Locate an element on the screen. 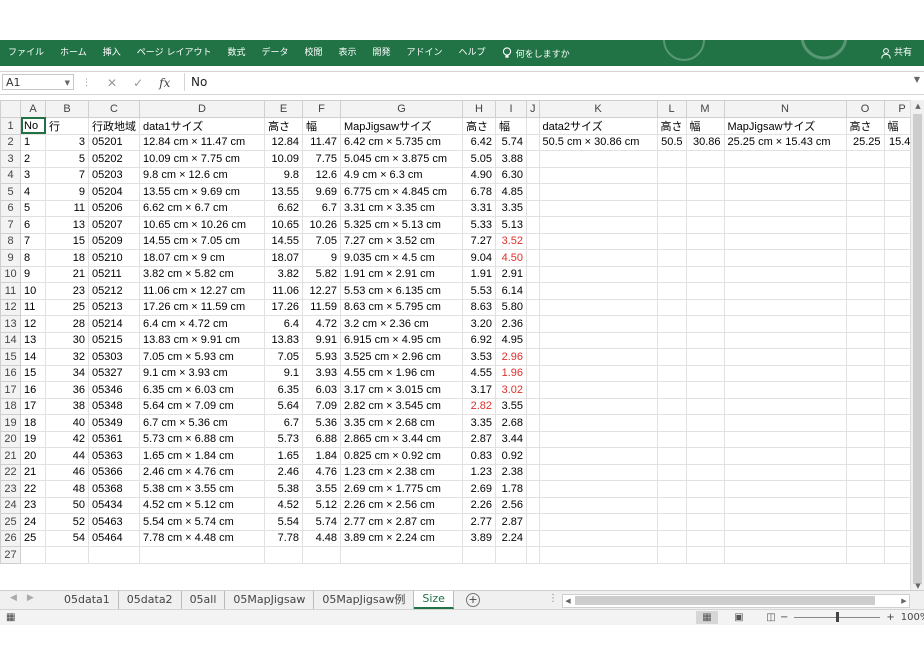 This screenshot has width=924, height=660. cell: 10.65 cm × 10.26 cm is located at coordinates (202, 225).